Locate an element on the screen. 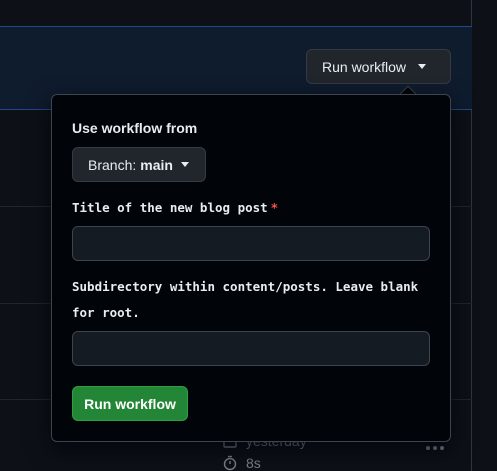  run-workflow-label: Run workflow is located at coordinates (364, 66).